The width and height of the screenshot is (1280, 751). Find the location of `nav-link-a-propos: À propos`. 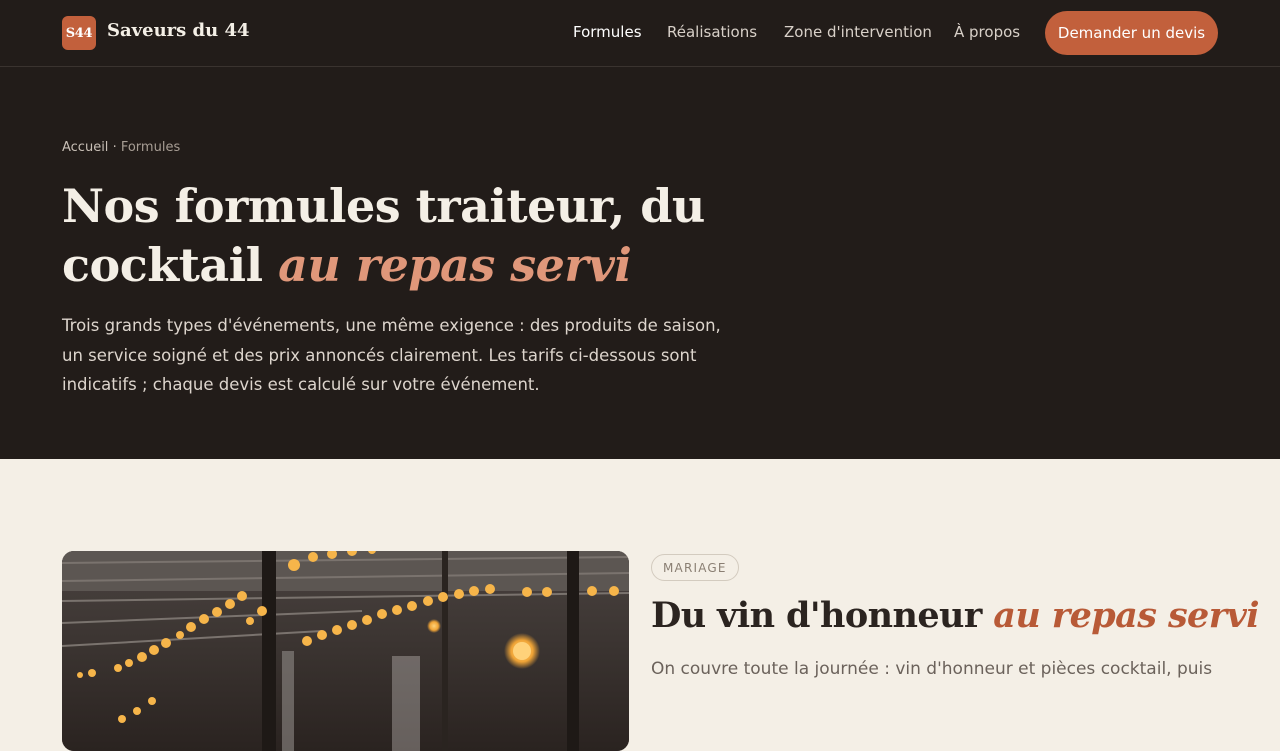

nav-link-a-propos: À propos is located at coordinates (987, 32).